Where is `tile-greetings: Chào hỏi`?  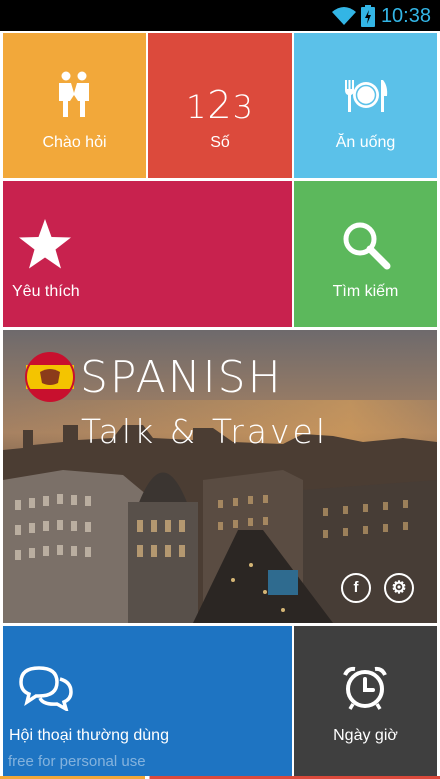 tile-greetings: Chào hỏi is located at coordinates (74, 105).